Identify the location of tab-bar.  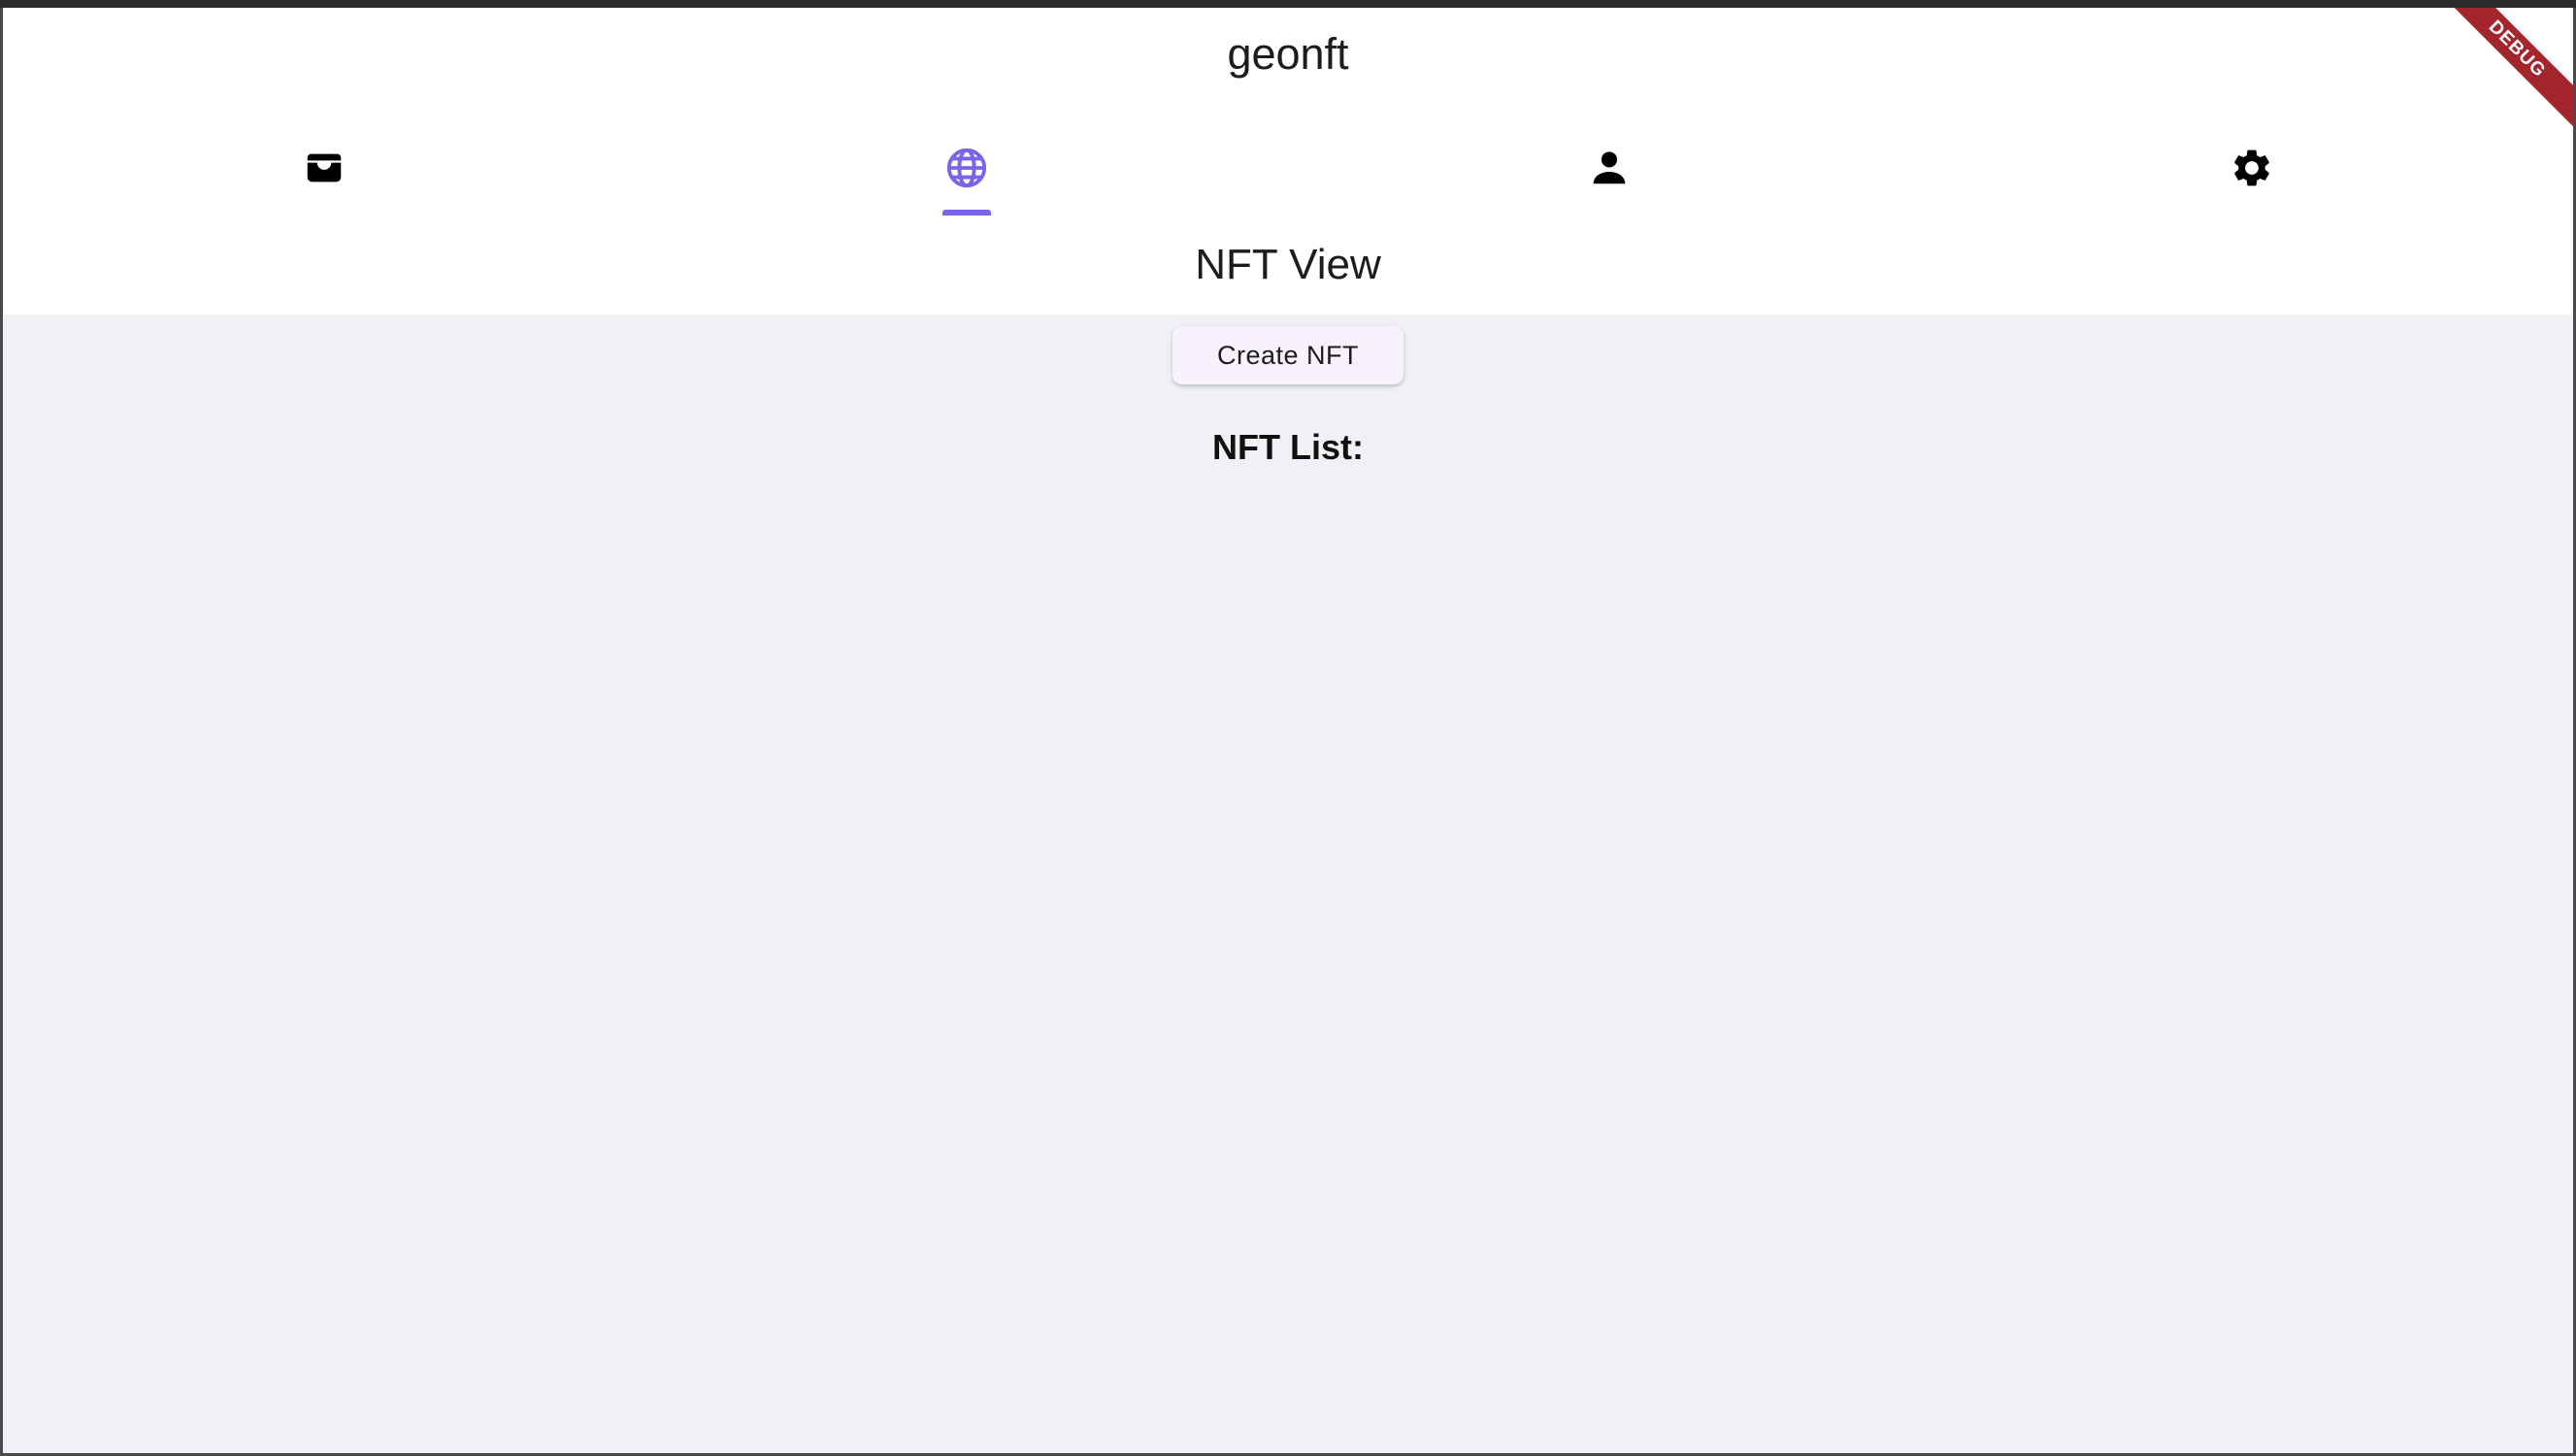
(1288, 167).